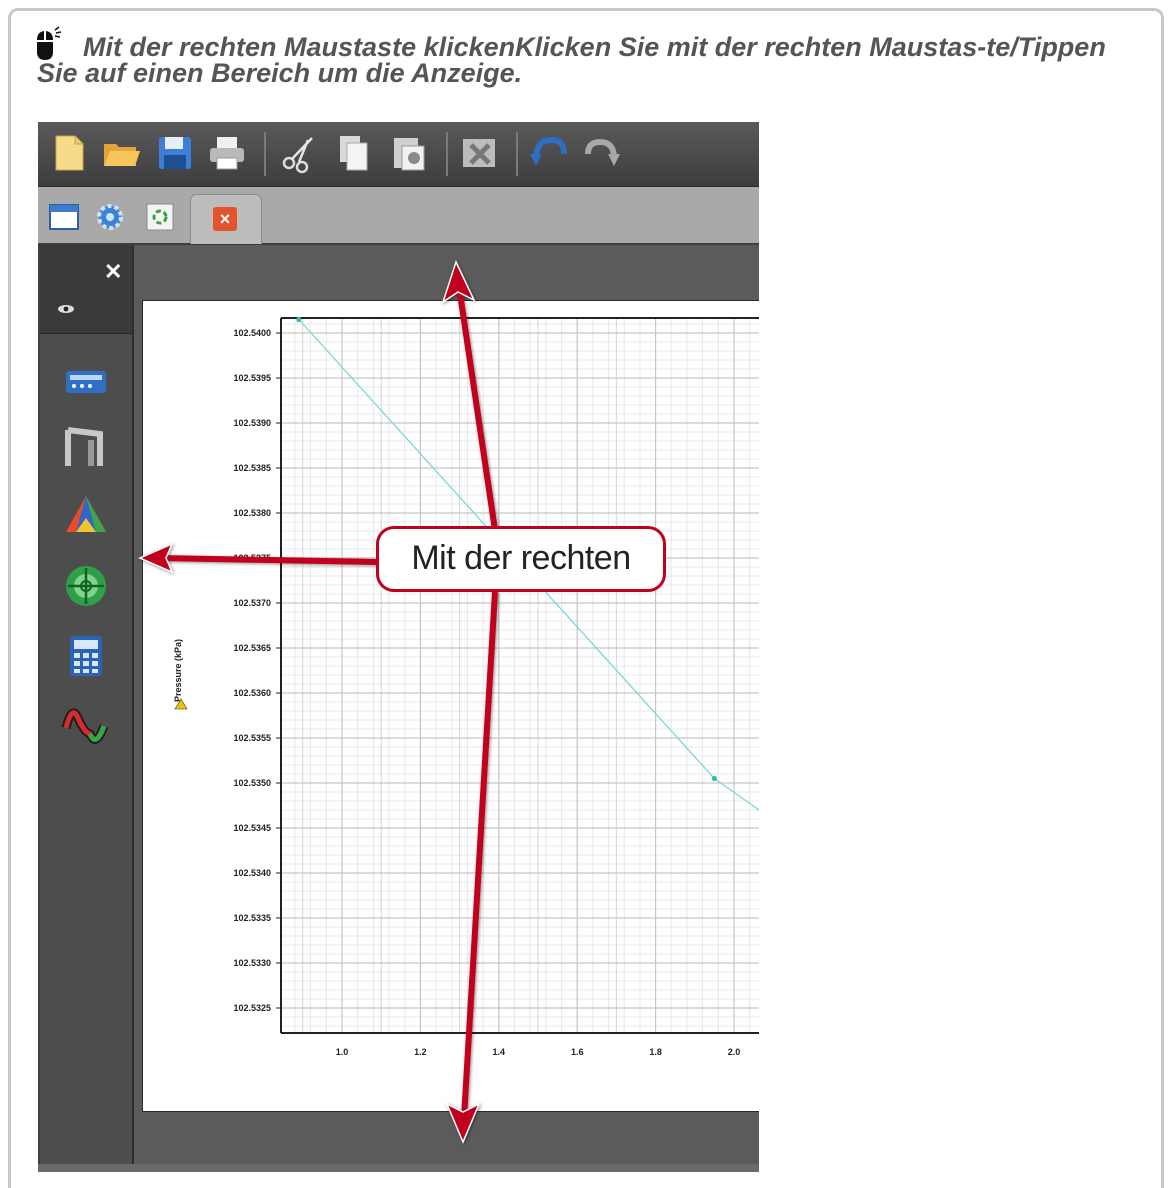  I want to click on arrow-left, so click(269, 560).